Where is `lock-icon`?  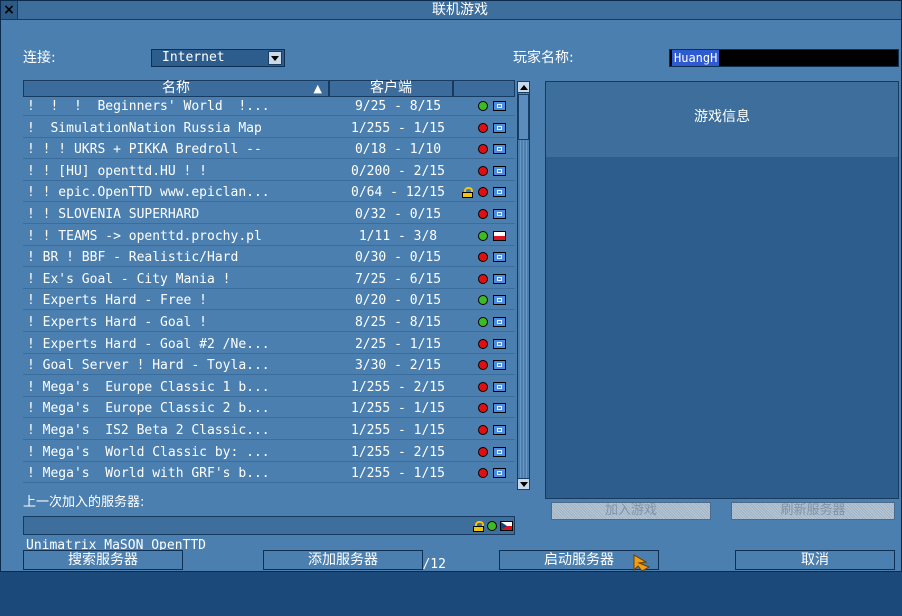
lock-icon is located at coordinates (478, 526).